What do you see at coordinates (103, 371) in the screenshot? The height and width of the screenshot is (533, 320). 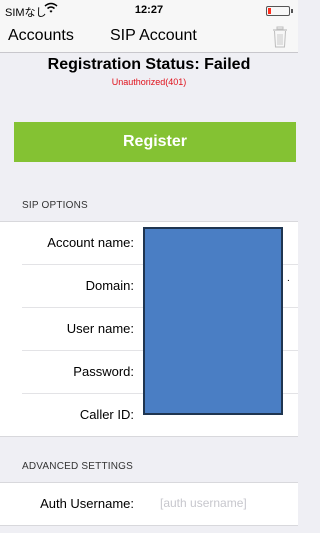 I see `password-label: Password:` at bounding box center [103, 371].